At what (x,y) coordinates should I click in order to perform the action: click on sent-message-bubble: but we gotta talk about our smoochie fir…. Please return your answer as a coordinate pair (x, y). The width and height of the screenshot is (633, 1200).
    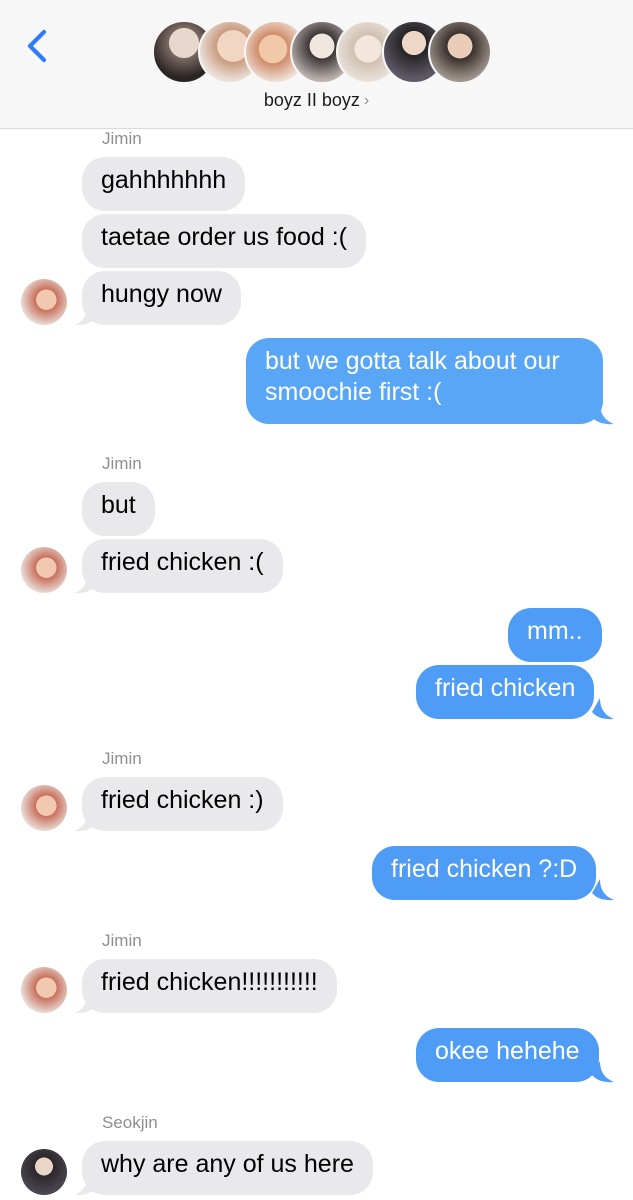
    Looking at the image, I should click on (424, 381).